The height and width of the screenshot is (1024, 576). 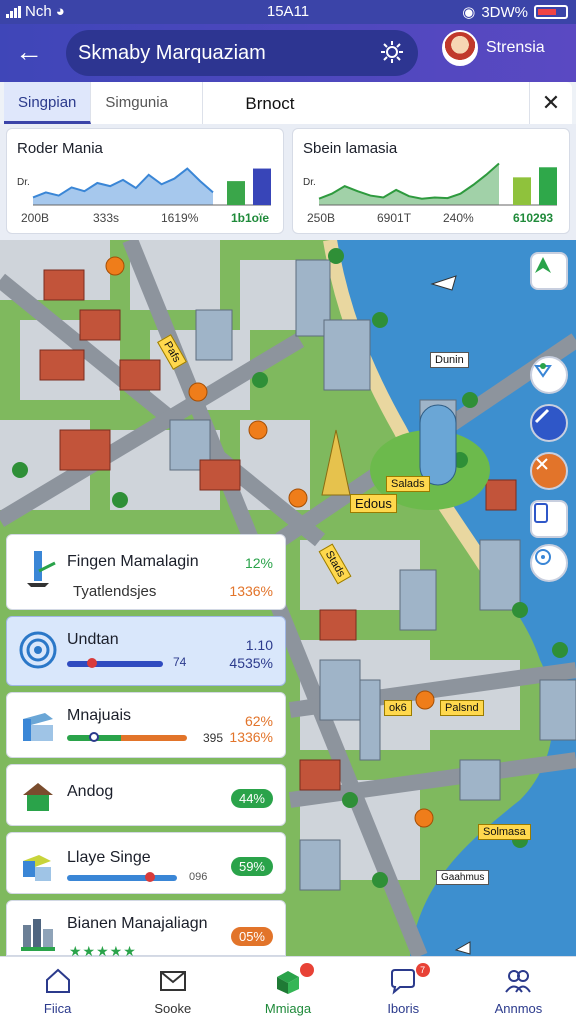 I want to click on chat-icon, so click(x=403, y=982).